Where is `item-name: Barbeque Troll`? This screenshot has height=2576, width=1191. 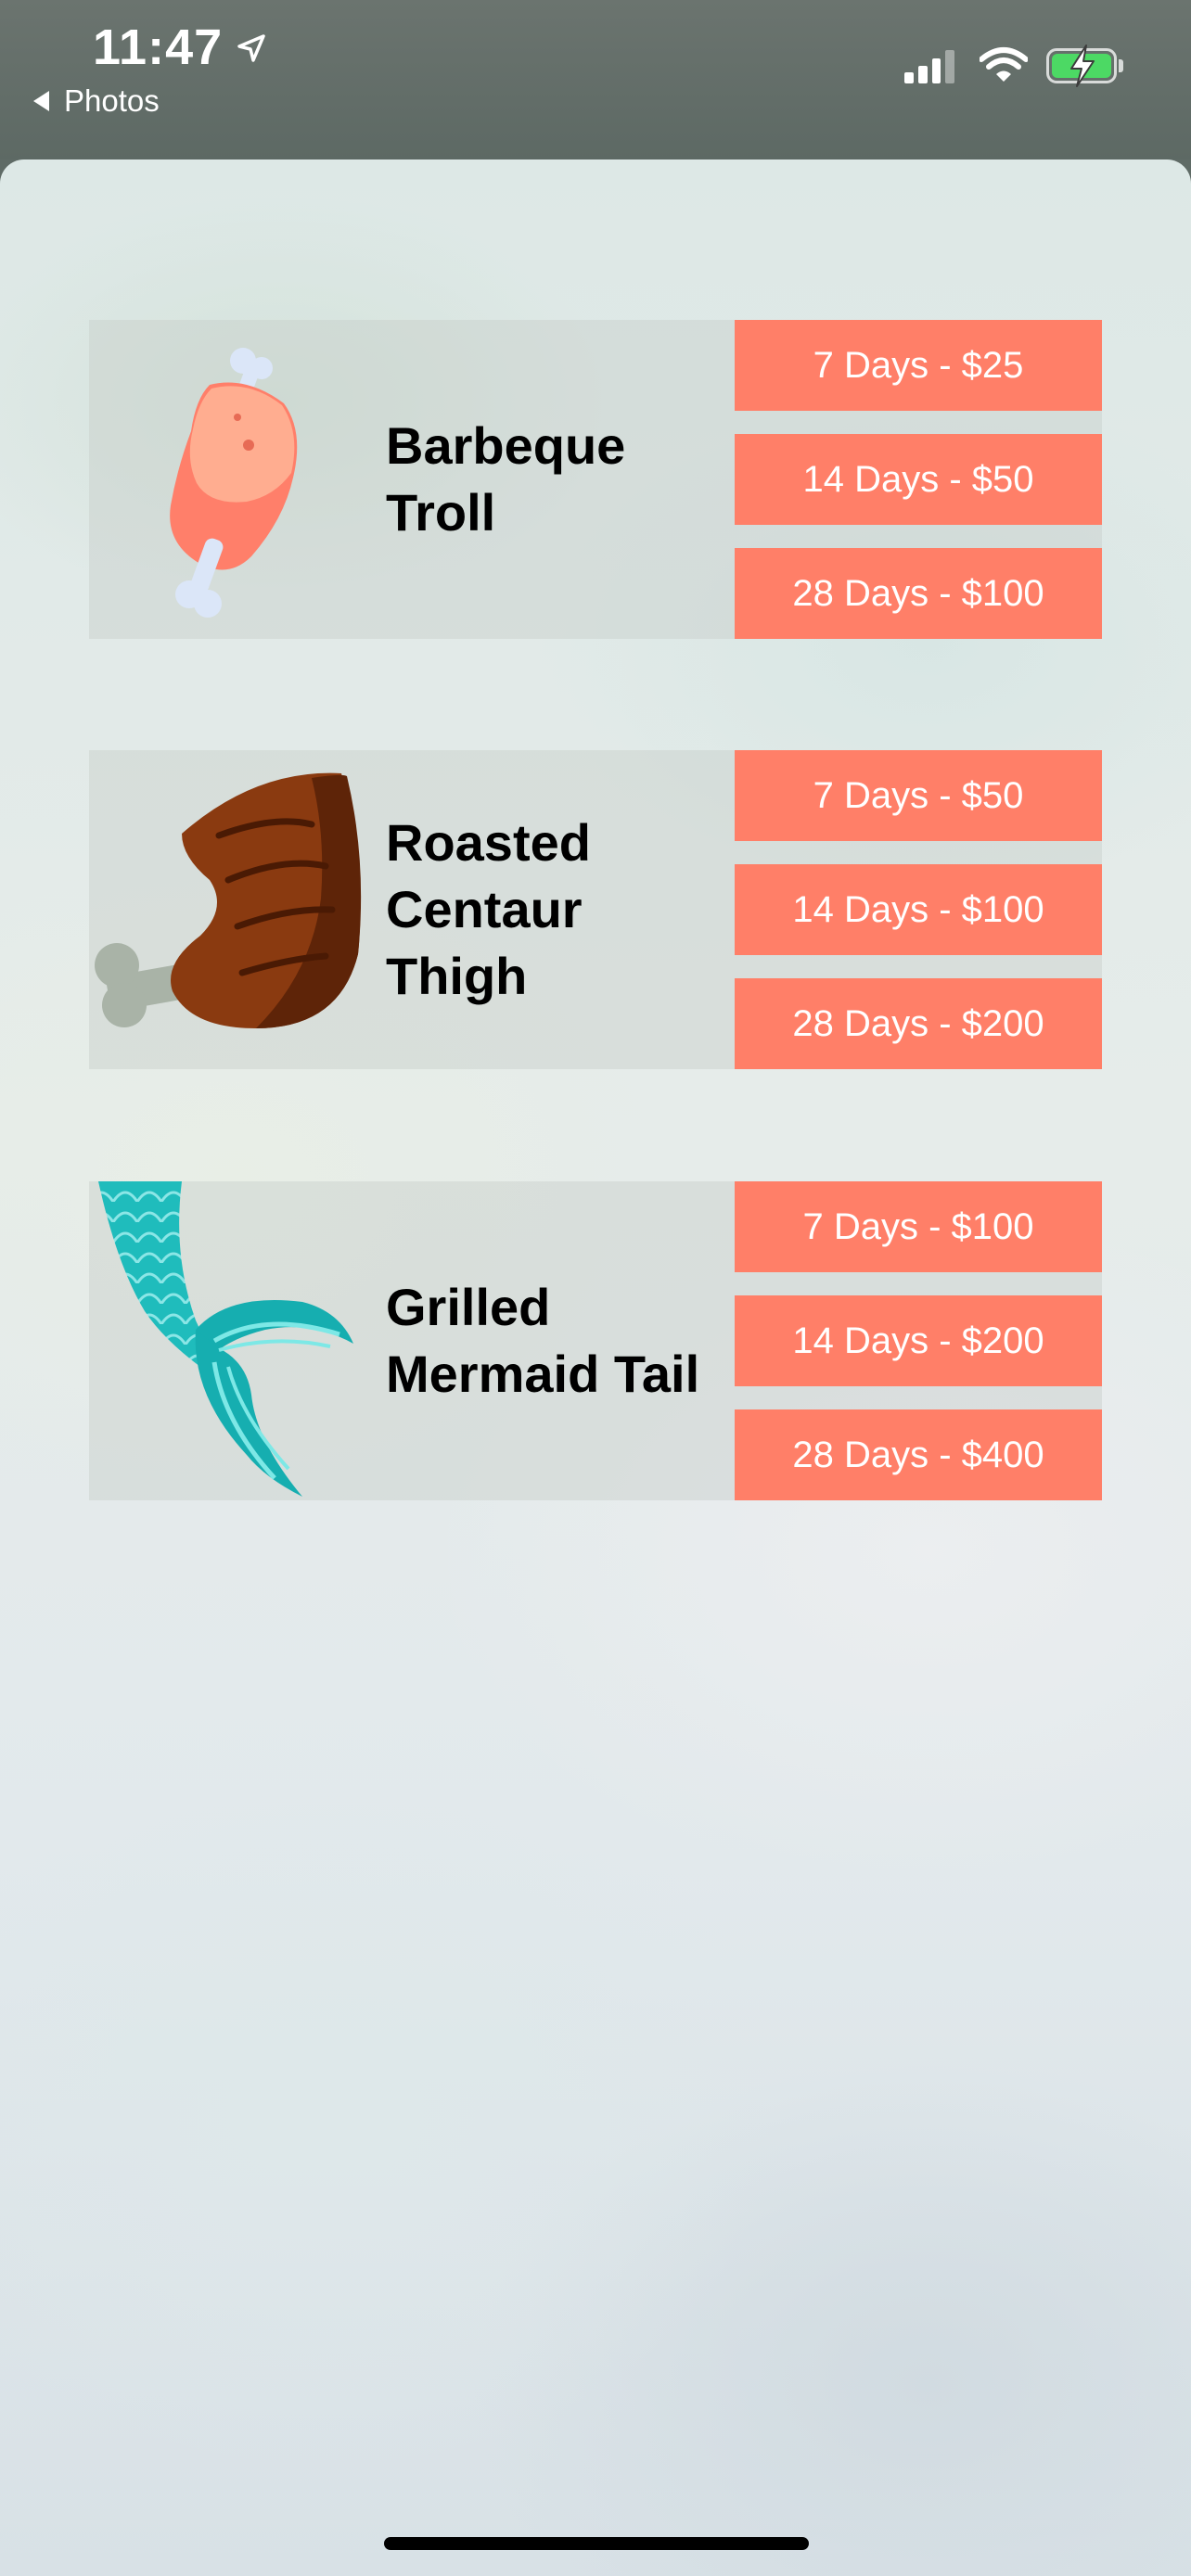 item-name: Barbeque Troll is located at coordinates (558, 479).